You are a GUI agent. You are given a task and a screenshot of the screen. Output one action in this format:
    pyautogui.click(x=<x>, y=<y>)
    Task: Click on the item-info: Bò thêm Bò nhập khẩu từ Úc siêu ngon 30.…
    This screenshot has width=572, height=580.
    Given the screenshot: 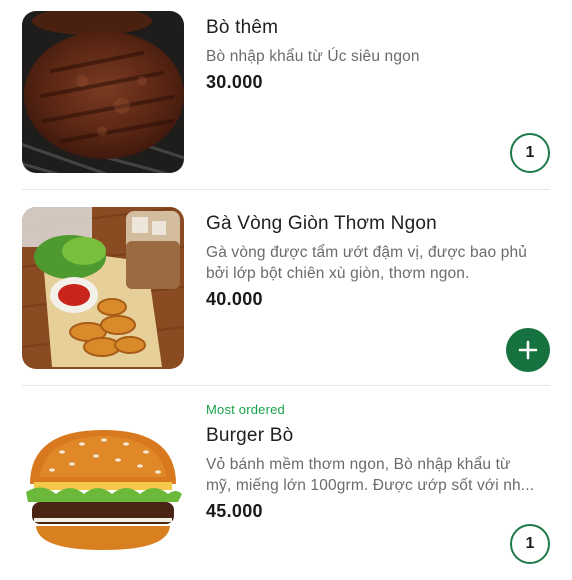 What is the action you would take?
    pyautogui.click(x=375, y=54)
    